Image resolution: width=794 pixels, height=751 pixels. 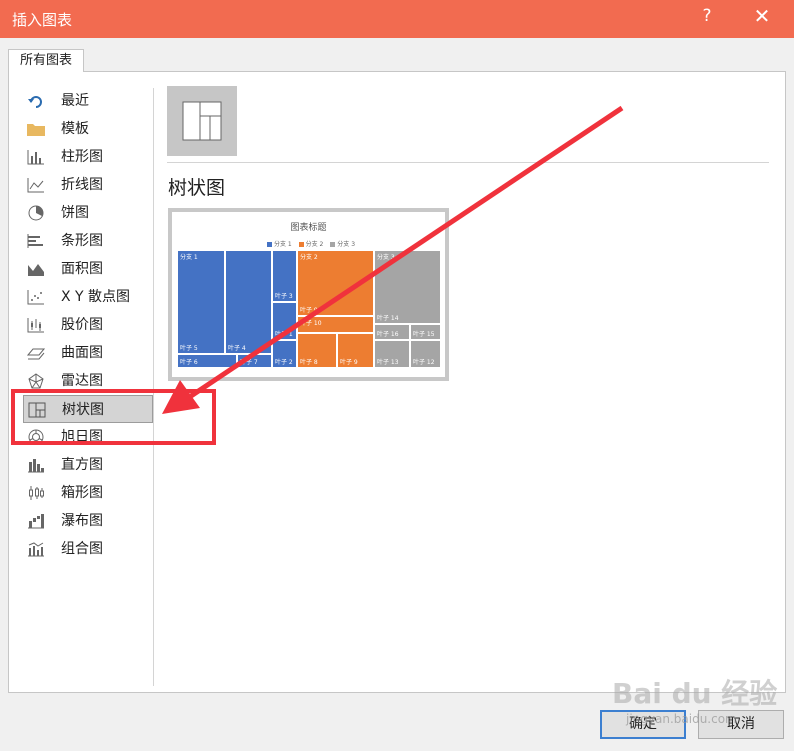 What do you see at coordinates (346, 244) in the screenshot?
I see `legend-entry-3: 分支 3` at bounding box center [346, 244].